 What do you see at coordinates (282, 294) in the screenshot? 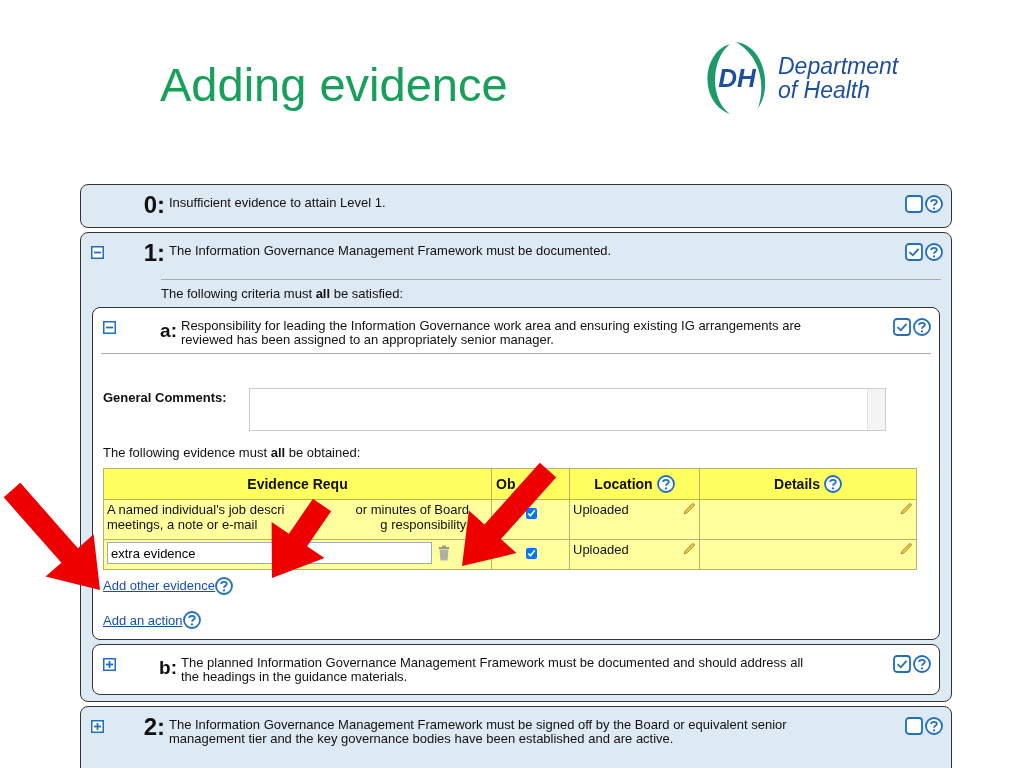
I see `criteria-note: The following criteria must all be satisfied:` at bounding box center [282, 294].